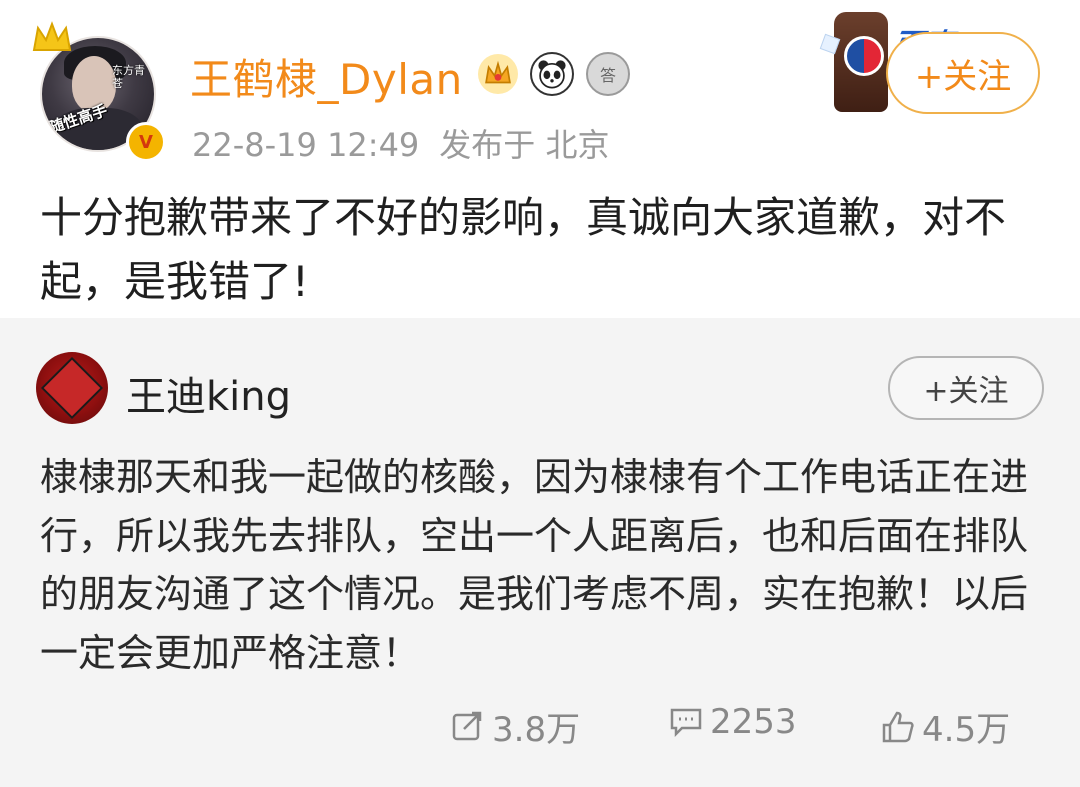 The width and height of the screenshot is (1080, 787). I want to click on medal-badge-icon: 答, so click(608, 74).